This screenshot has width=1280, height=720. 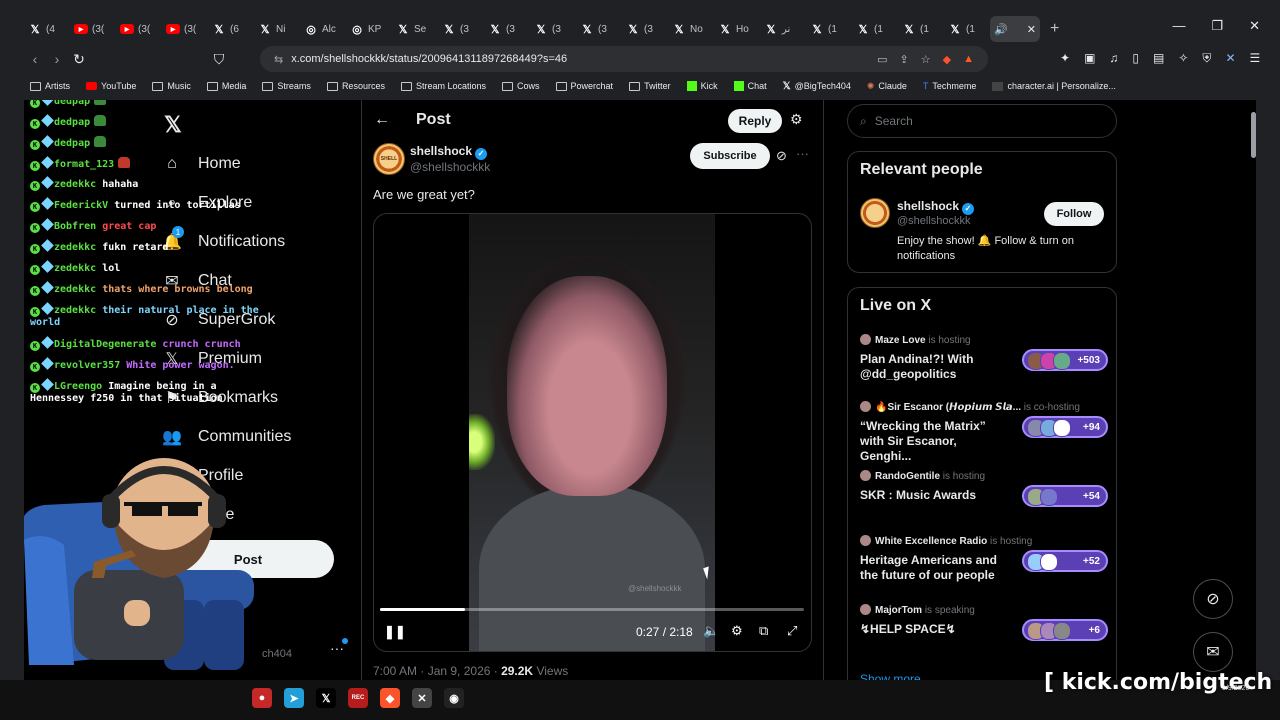 What do you see at coordinates (702, 86) in the screenshot?
I see `bookmark-item: Kick` at bounding box center [702, 86].